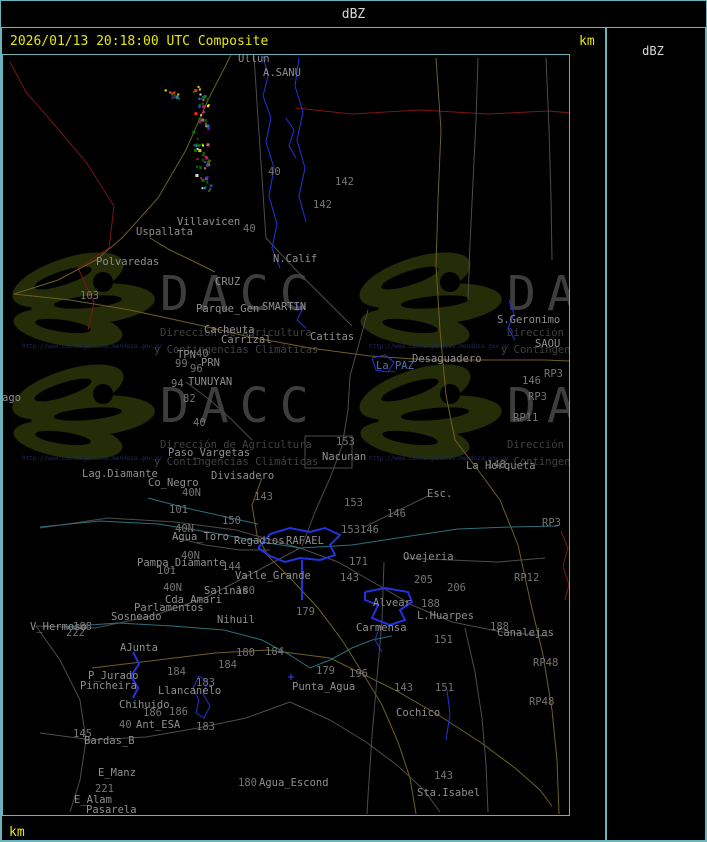 The image size is (707, 842). I want to click on panel-divider, so click(606, 435).